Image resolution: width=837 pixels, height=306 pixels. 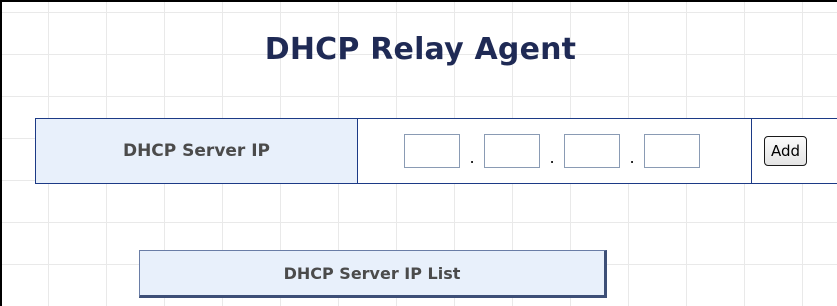 I want to click on ip-octet-2-input, so click(x=512, y=151).